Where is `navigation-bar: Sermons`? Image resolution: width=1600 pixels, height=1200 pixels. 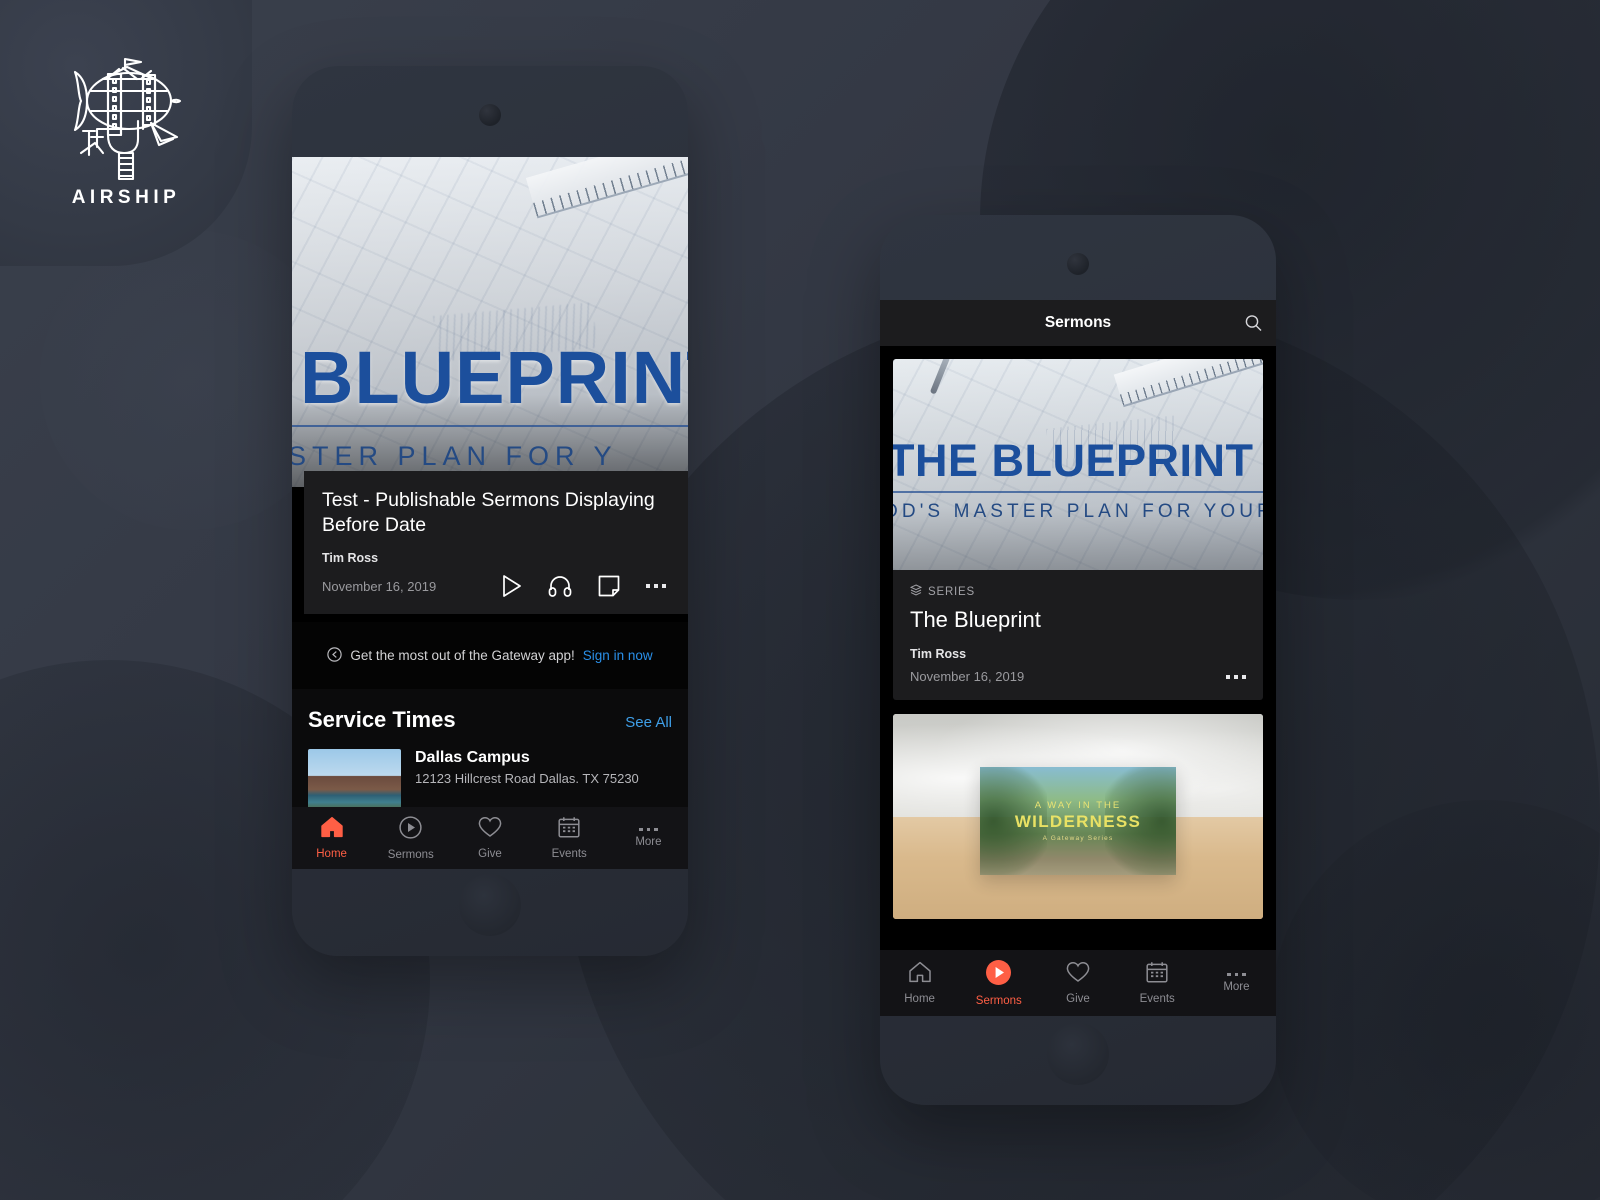
navigation-bar: Sermons is located at coordinates (1078, 323).